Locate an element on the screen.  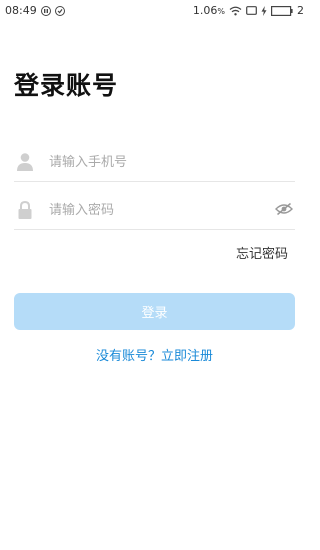
status-notification-count: 2 is located at coordinates (300, 10).